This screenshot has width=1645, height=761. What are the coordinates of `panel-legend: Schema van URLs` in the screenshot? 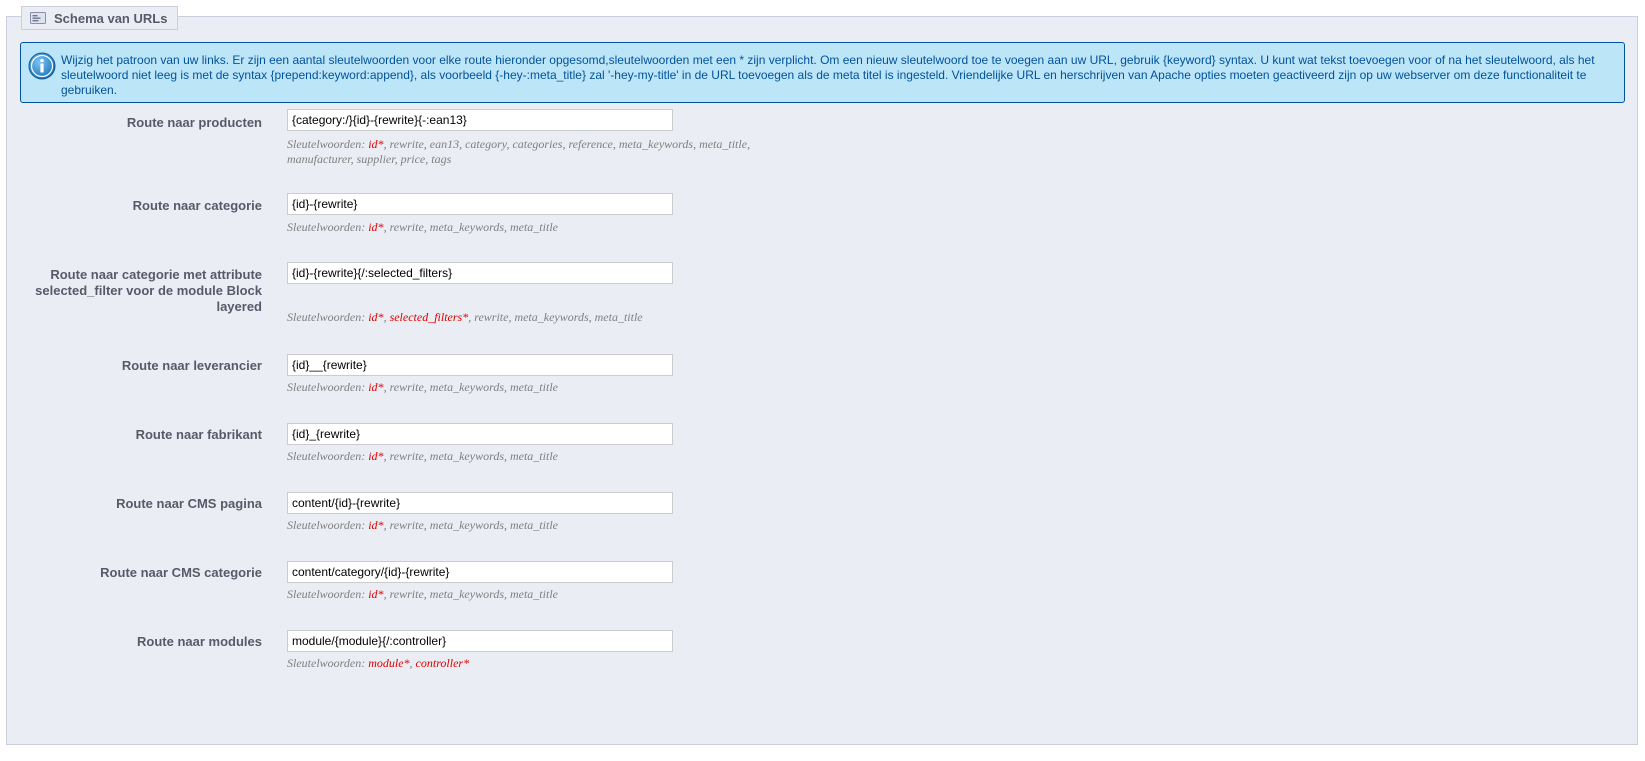 It's located at (100, 18).